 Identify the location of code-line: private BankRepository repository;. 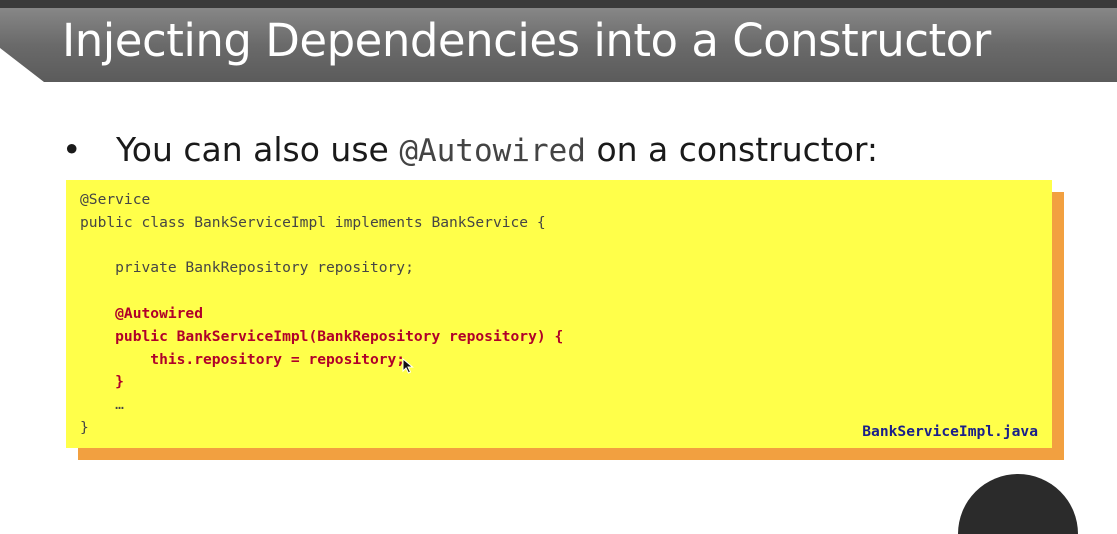
(247, 268).